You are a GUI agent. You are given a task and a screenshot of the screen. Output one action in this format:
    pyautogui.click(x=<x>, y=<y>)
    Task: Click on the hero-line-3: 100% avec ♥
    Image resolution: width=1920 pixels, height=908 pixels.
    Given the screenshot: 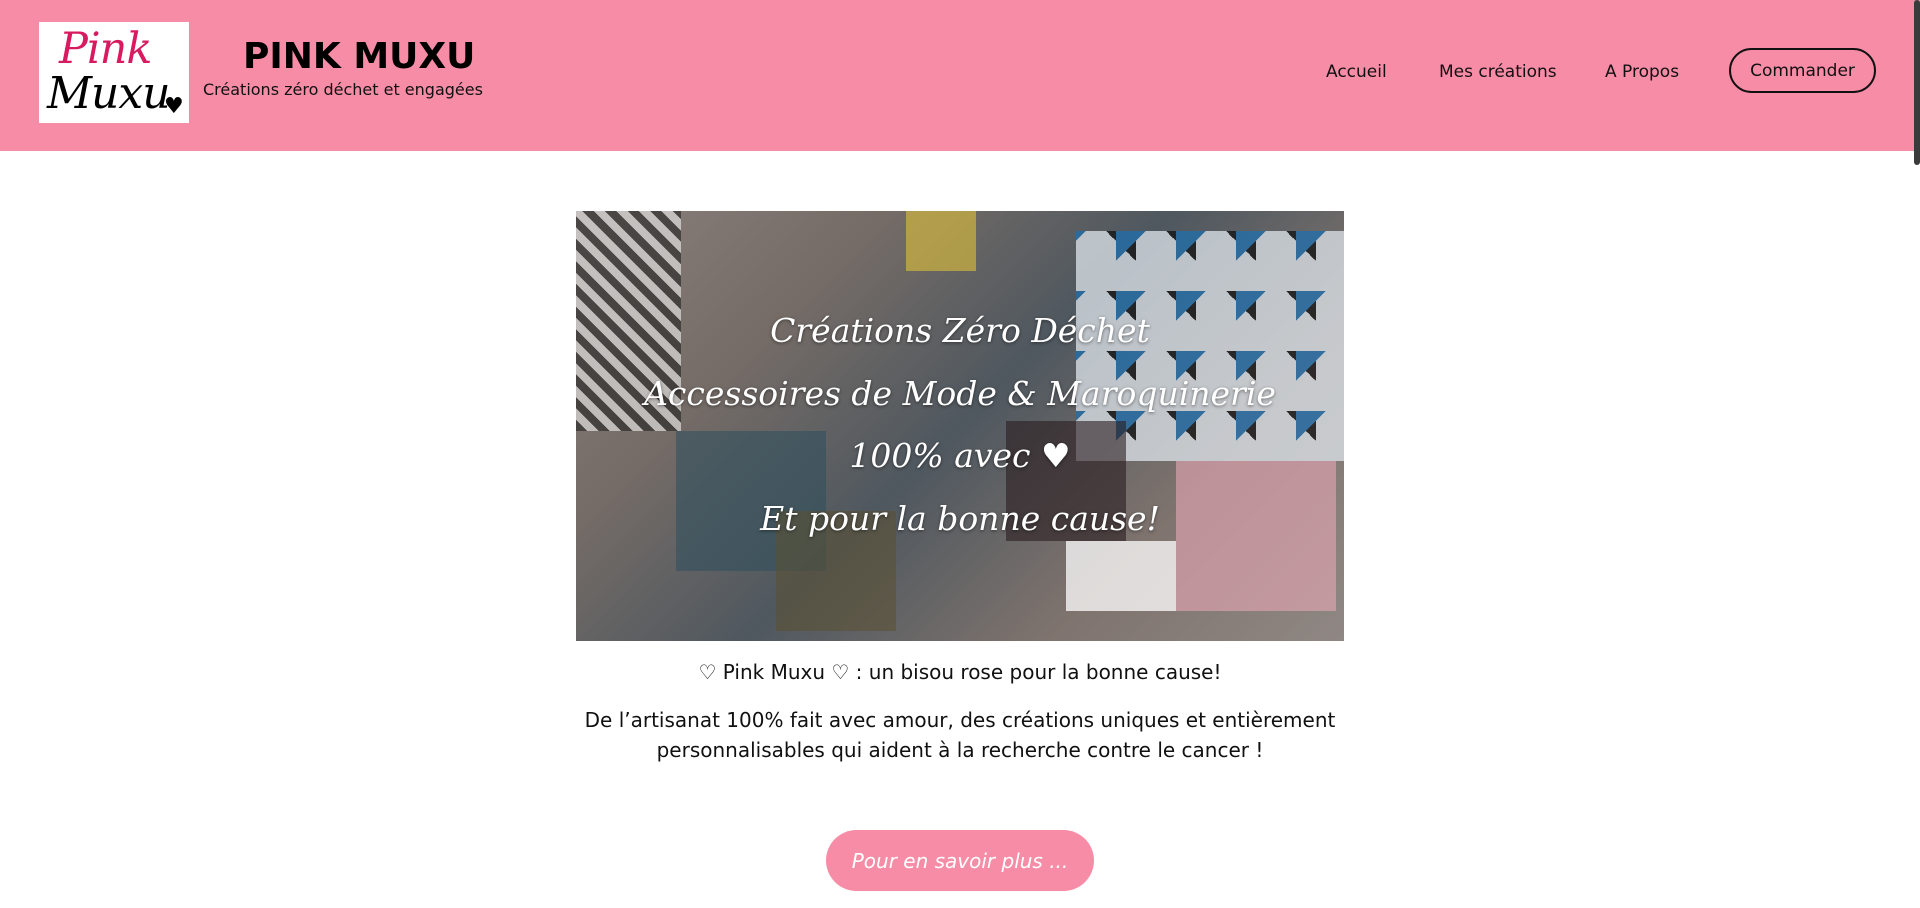 What is the action you would take?
    pyautogui.click(x=960, y=455)
    